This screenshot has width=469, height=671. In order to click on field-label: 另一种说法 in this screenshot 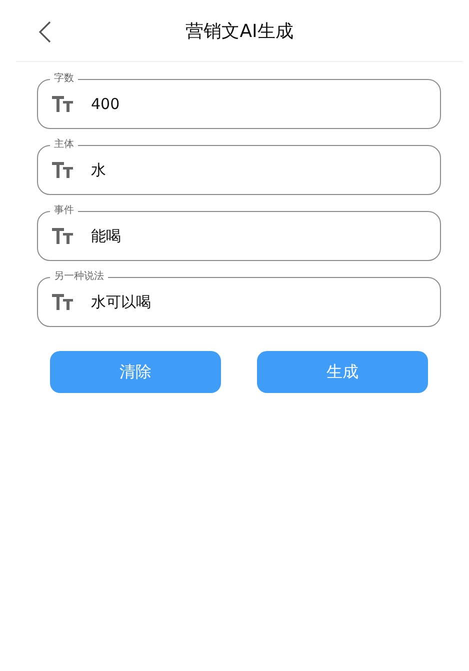, I will do `click(79, 277)`.